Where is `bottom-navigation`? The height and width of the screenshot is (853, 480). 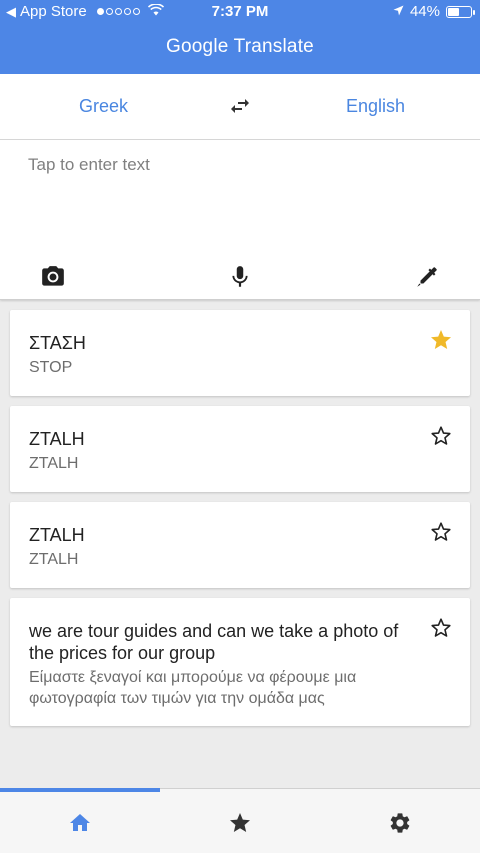 bottom-navigation is located at coordinates (240, 820).